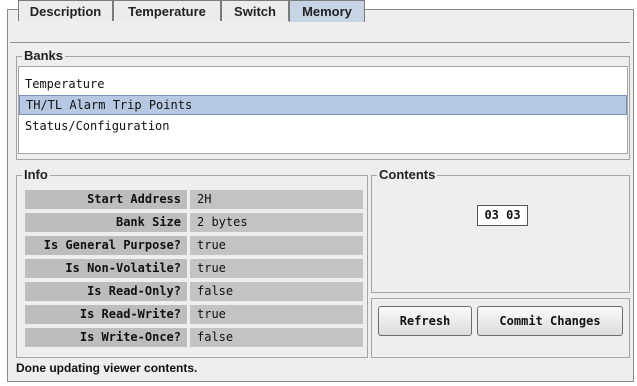 The width and height of the screenshot is (637, 386). Describe the element at coordinates (167, 10) in the screenshot. I see `tab-temperature: Temperature` at that location.